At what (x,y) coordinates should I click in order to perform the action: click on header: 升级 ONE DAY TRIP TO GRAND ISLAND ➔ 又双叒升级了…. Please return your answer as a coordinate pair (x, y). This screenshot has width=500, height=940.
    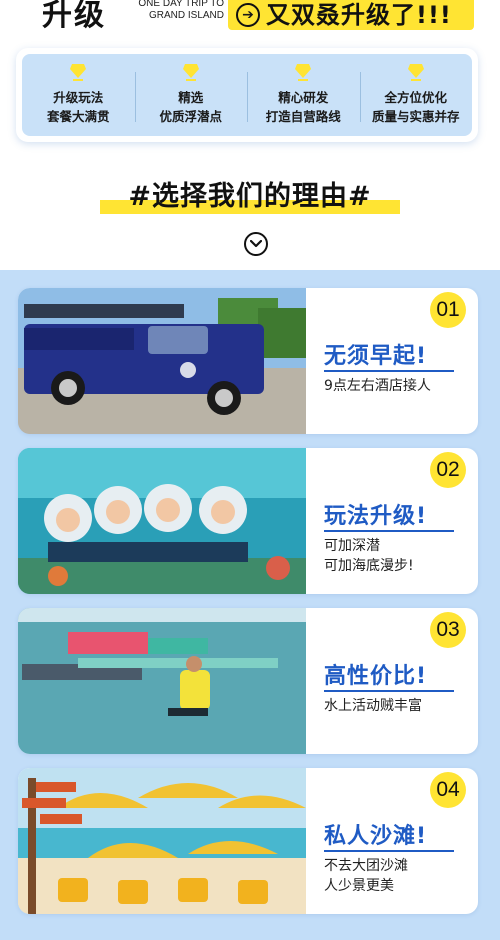
    Looking at the image, I should click on (250, 20).